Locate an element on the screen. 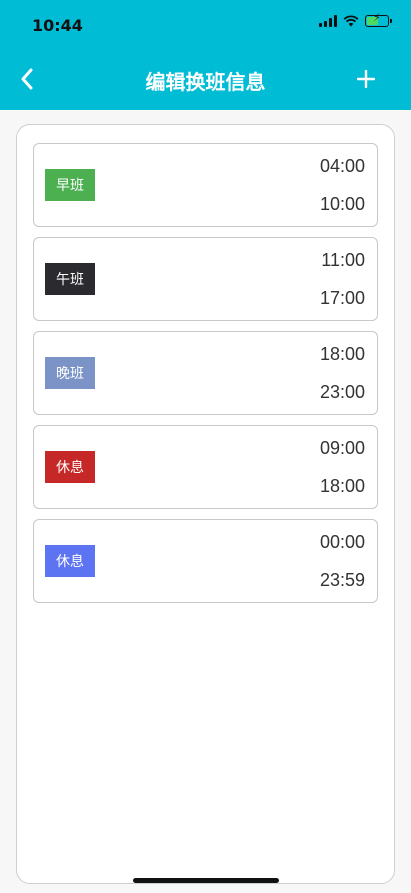  shift-start-time: 00:00 is located at coordinates (342, 542).